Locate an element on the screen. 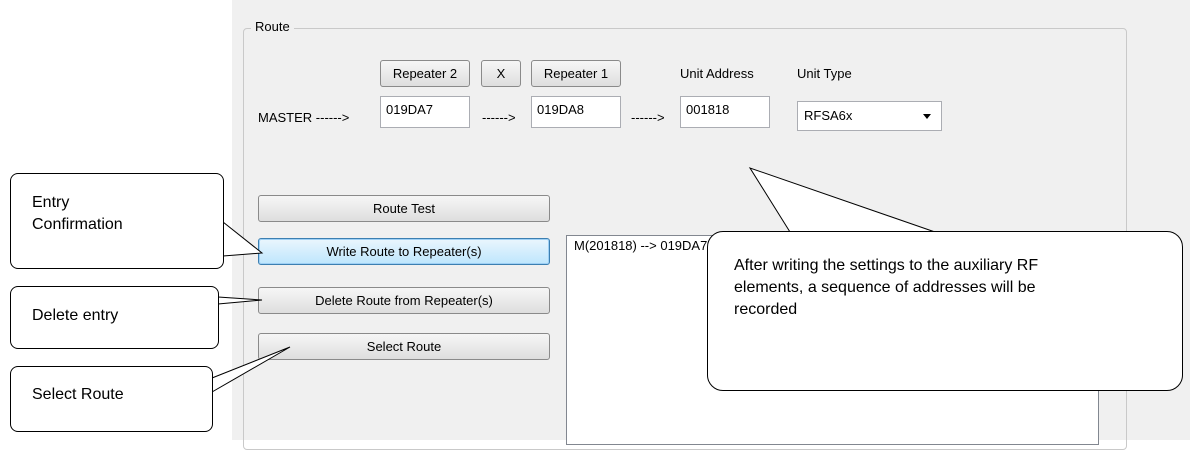 The height and width of the screenshot is (450, 1190). entry-confirmation-line-1: Entry is located at coordinates (51, 202).